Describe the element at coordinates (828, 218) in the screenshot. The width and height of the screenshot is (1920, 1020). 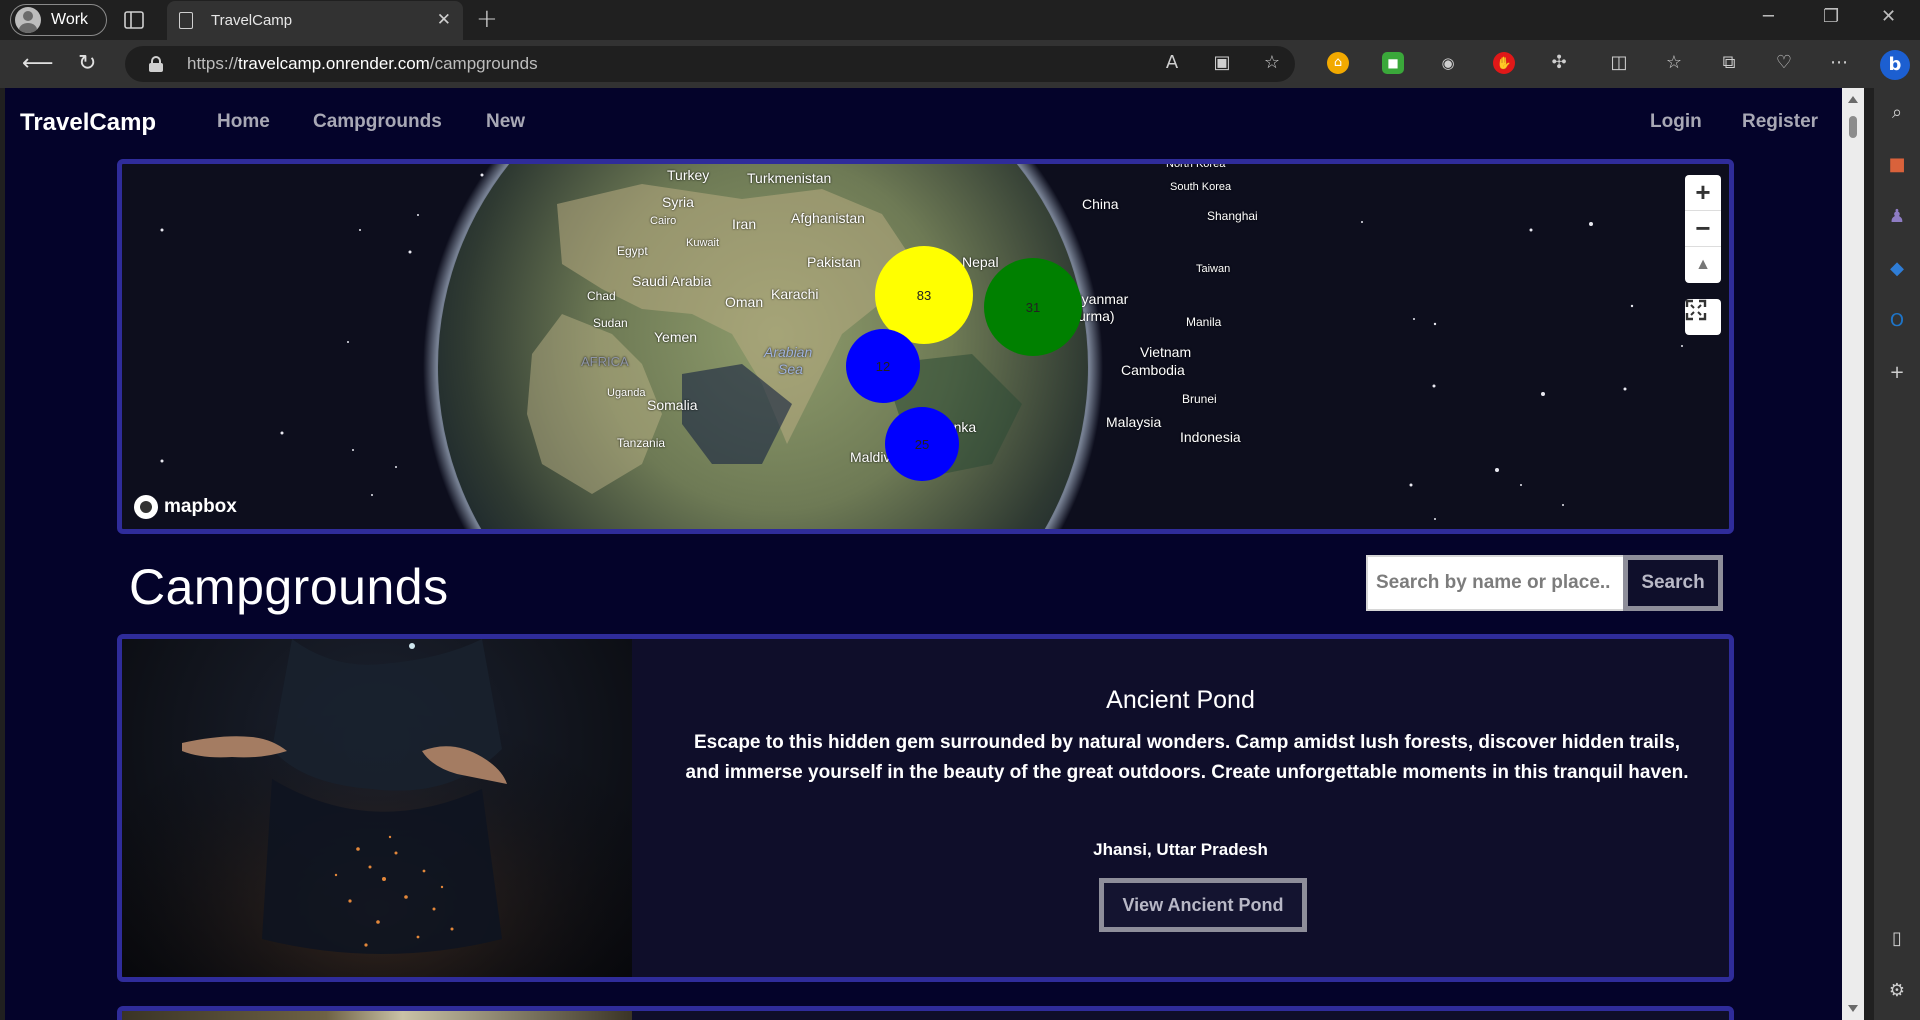
I see `map-label: Afghanistan` at that location.